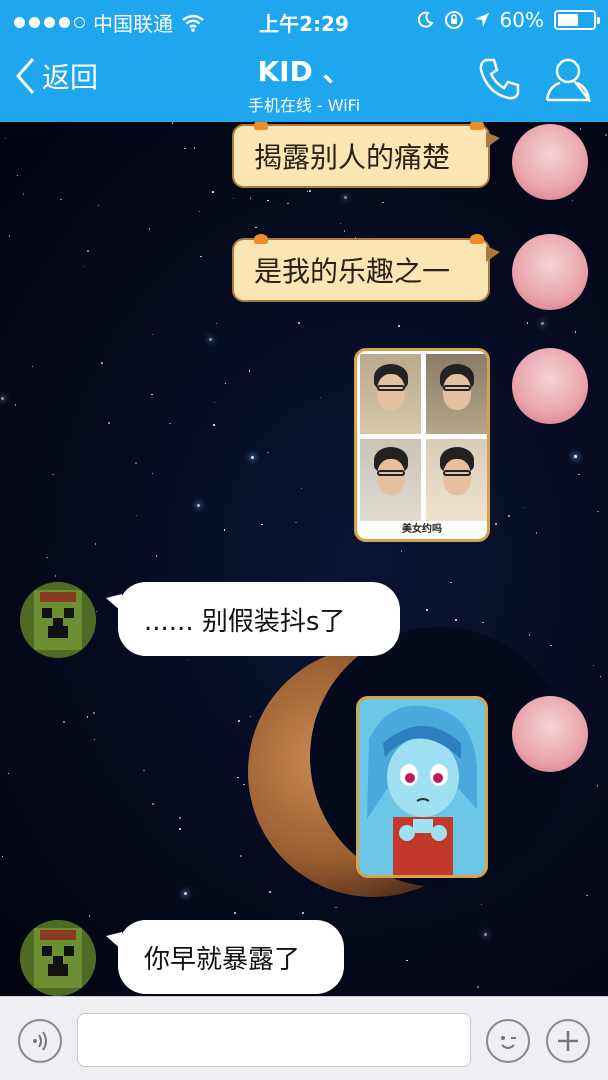  I want to click on profile-icon, so click(568, 79).